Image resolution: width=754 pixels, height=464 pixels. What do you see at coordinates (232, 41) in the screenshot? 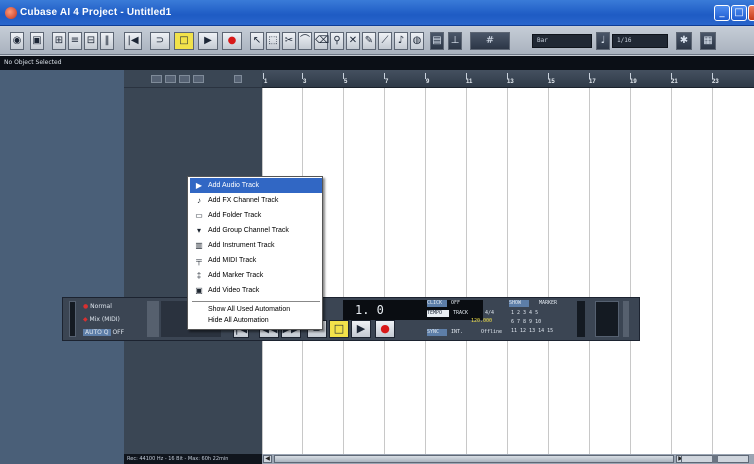
I see `record-button: ●` at bounding box center [232, 41].